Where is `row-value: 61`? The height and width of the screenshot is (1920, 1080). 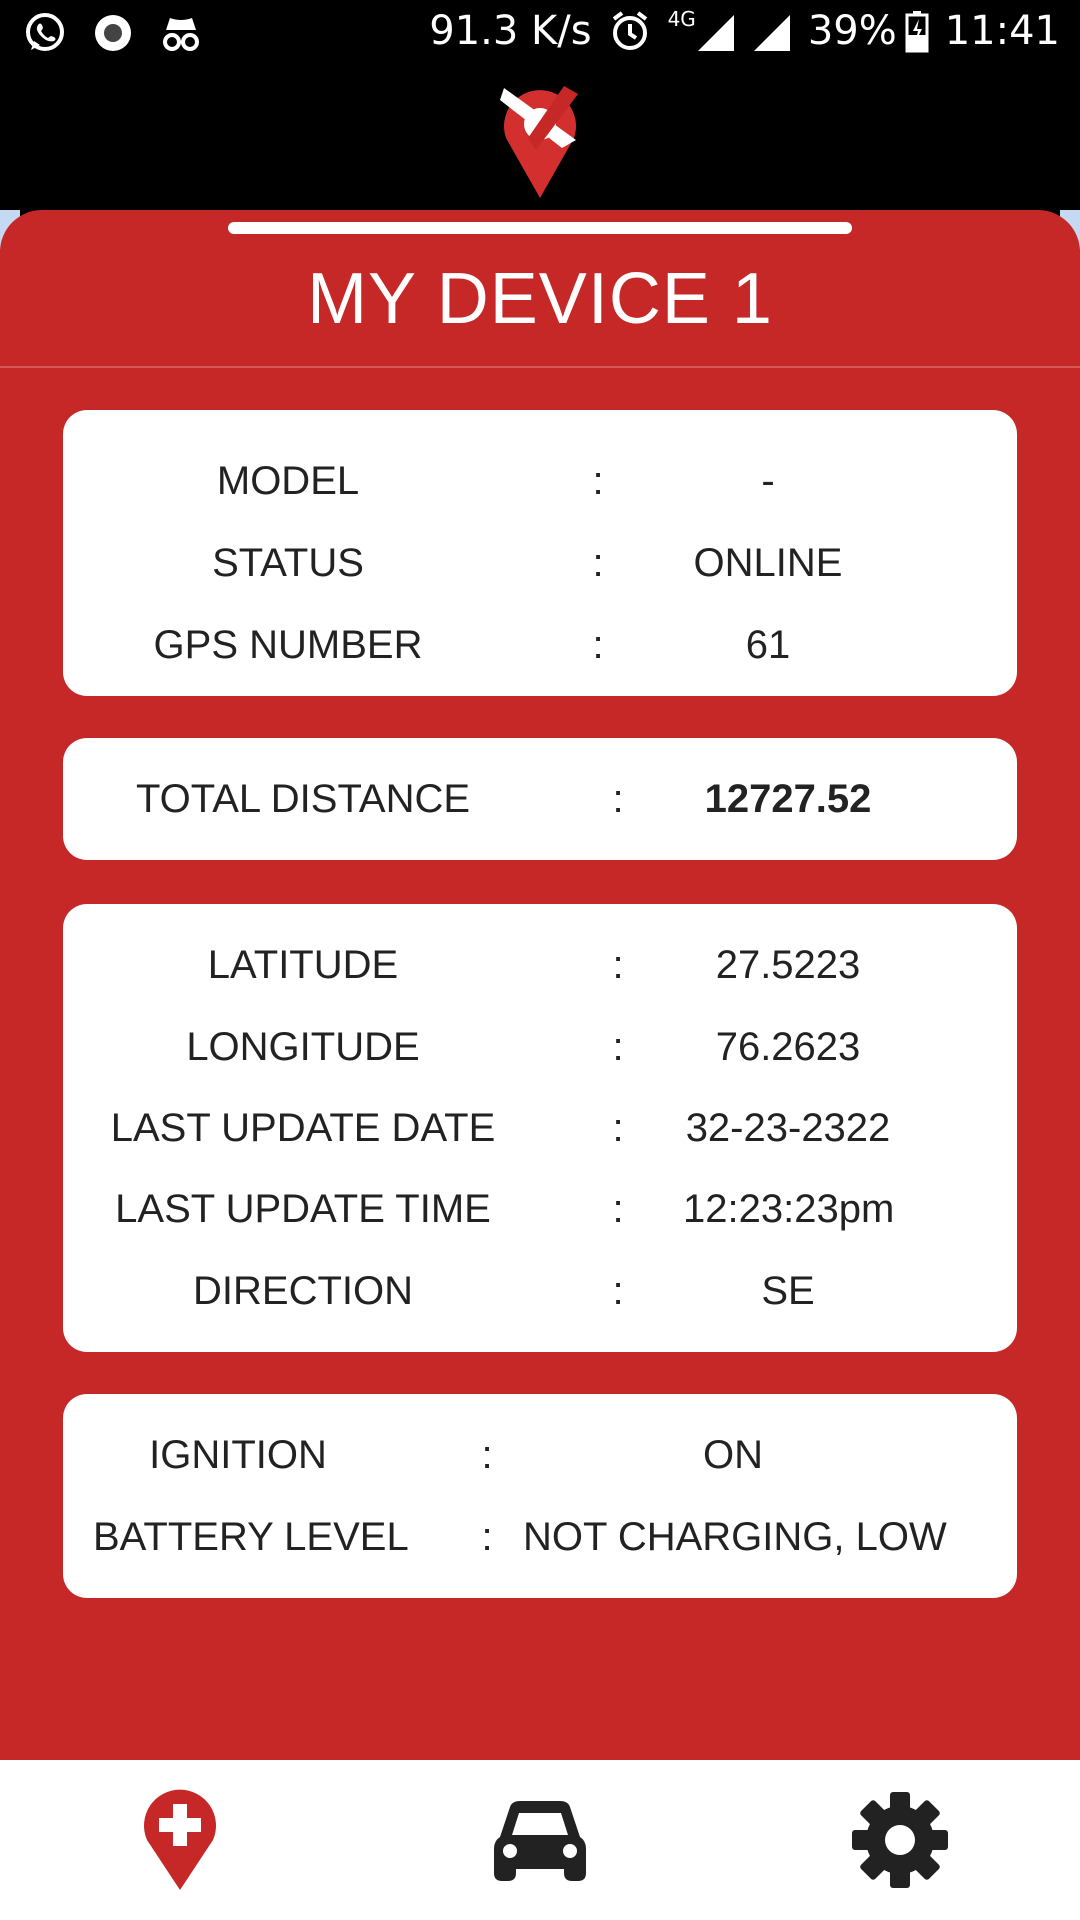
row-value: 61 is located at coordinates (768, 645).